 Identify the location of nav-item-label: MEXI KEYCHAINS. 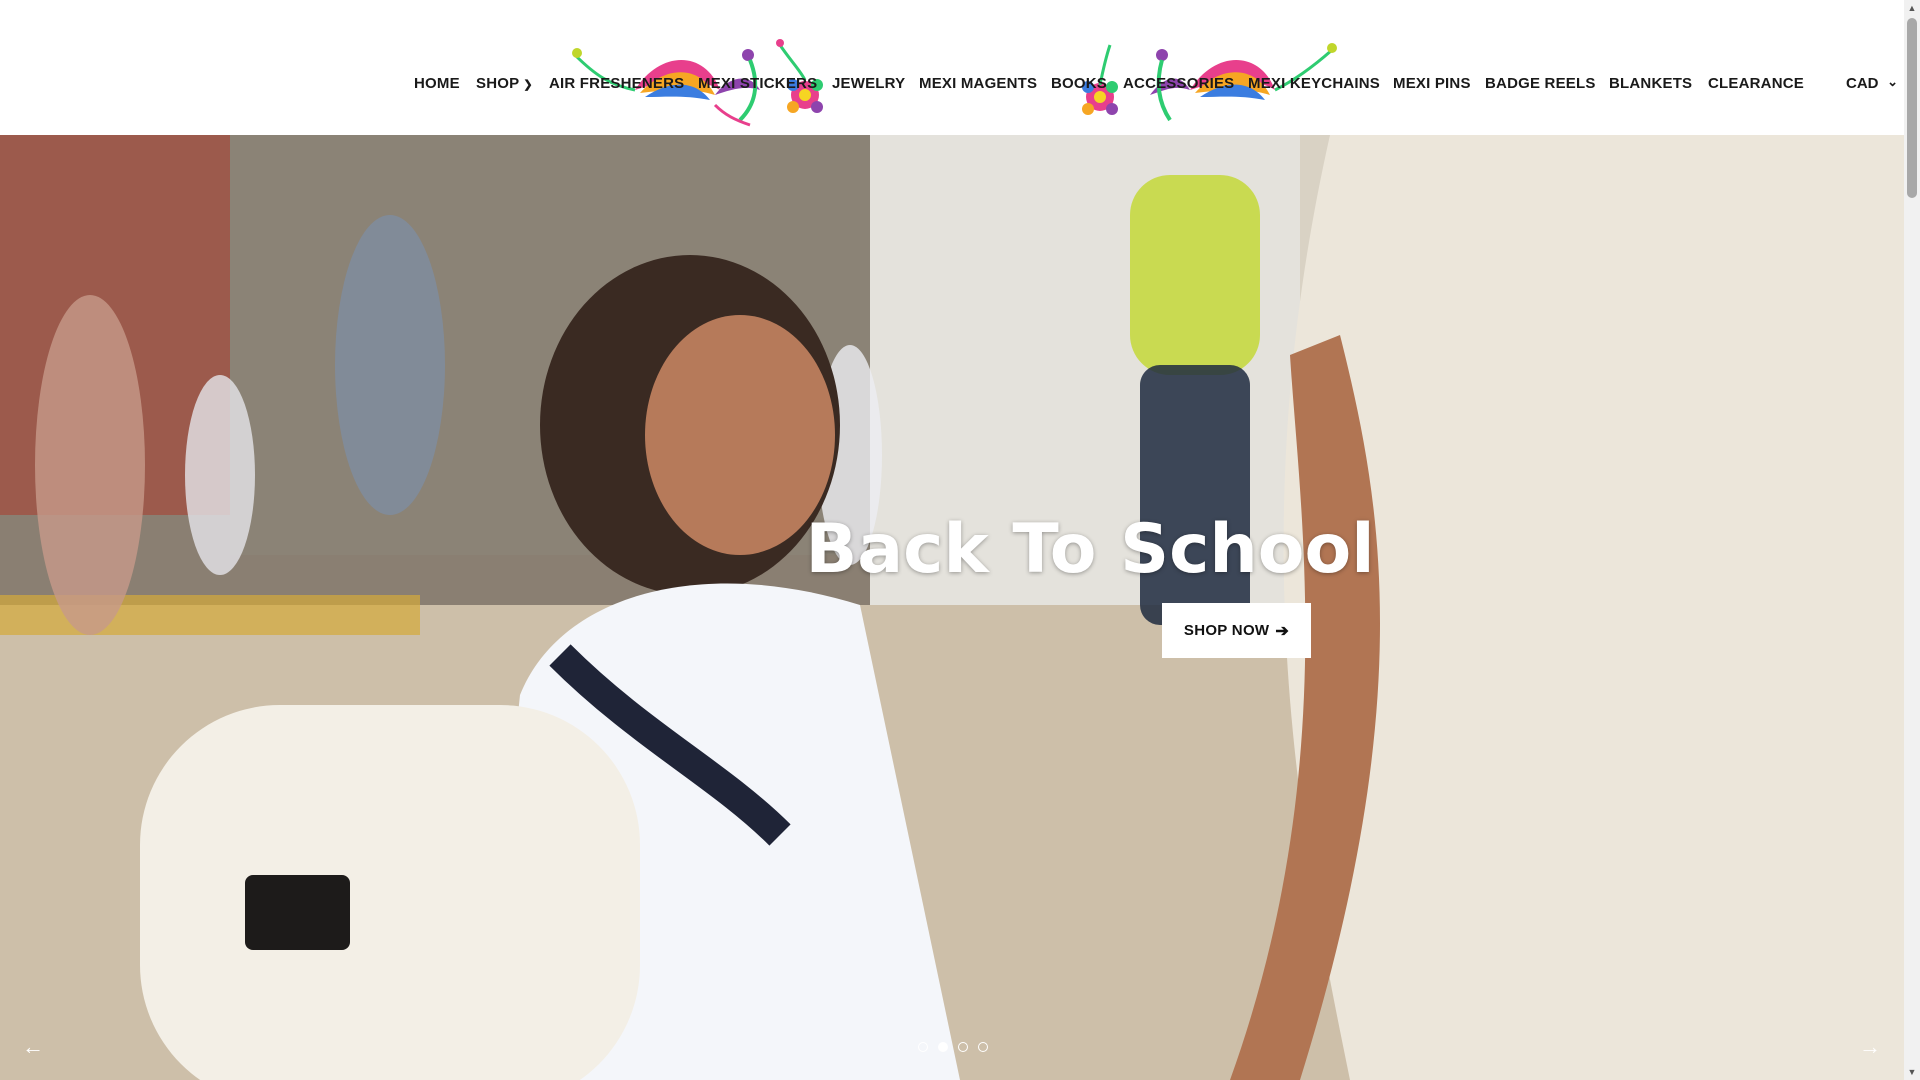
(1314, 83).